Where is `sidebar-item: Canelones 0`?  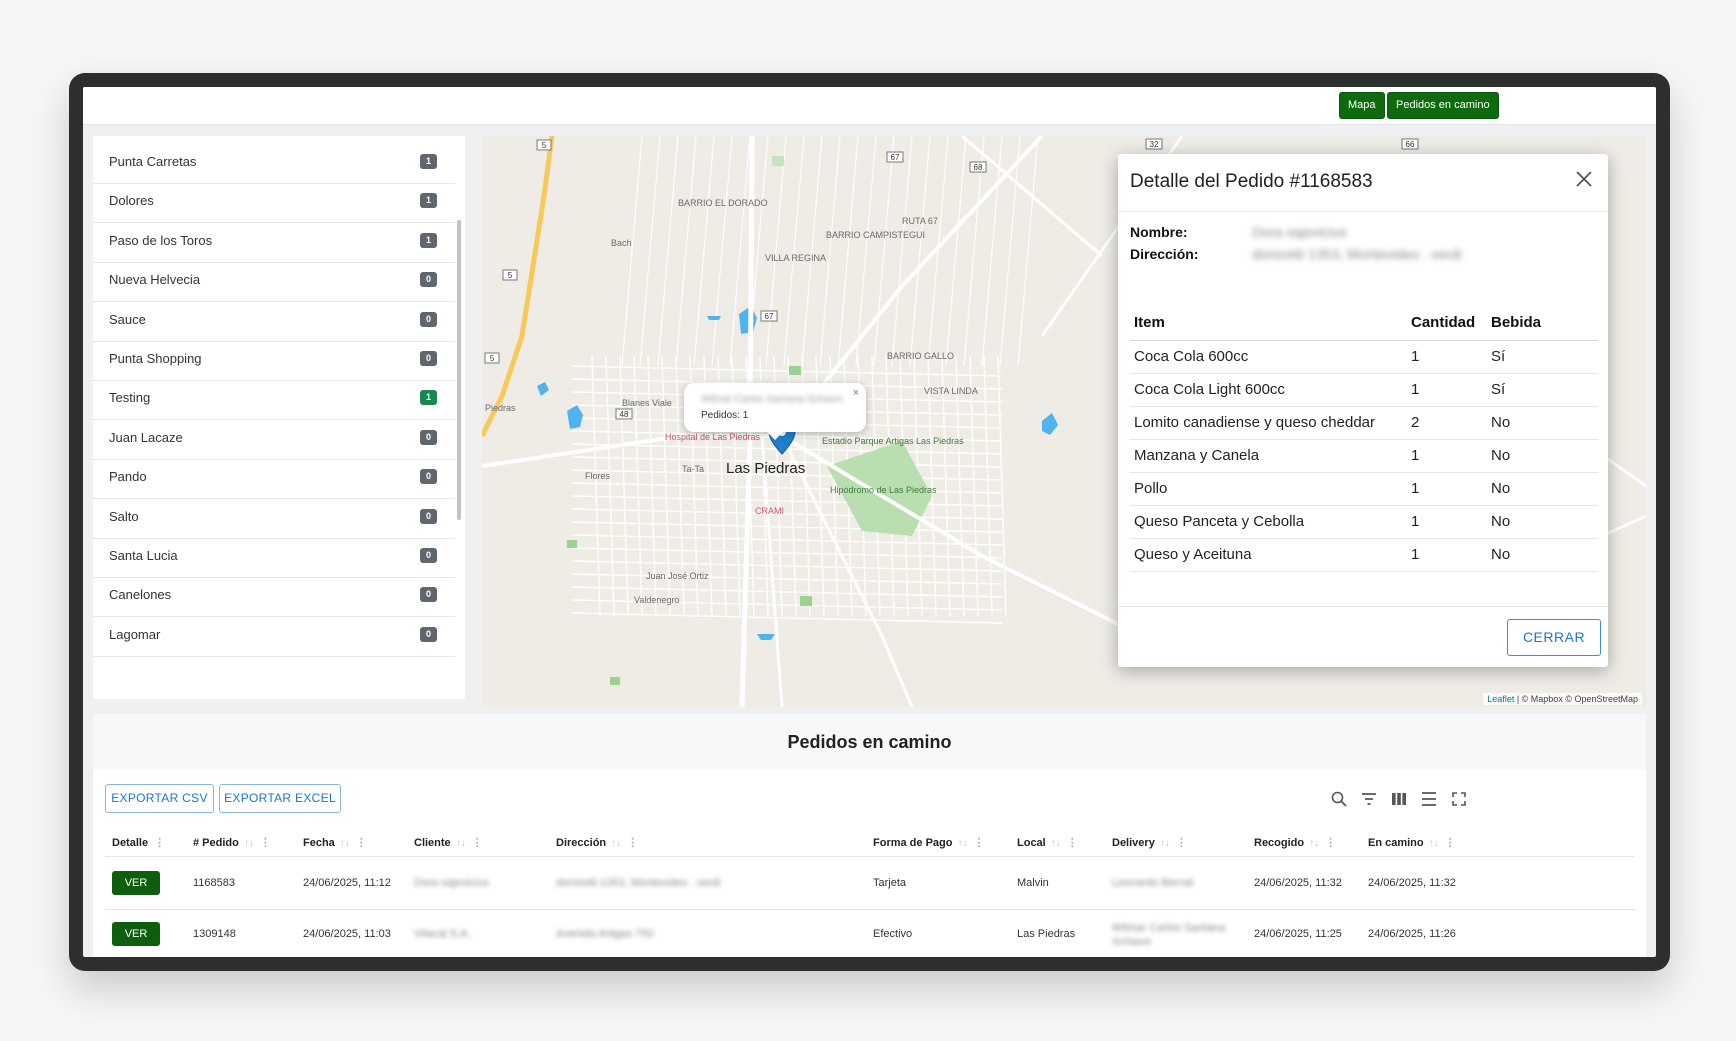 sidebar-item: Canelones 0 is located at coordinates (274, 595).